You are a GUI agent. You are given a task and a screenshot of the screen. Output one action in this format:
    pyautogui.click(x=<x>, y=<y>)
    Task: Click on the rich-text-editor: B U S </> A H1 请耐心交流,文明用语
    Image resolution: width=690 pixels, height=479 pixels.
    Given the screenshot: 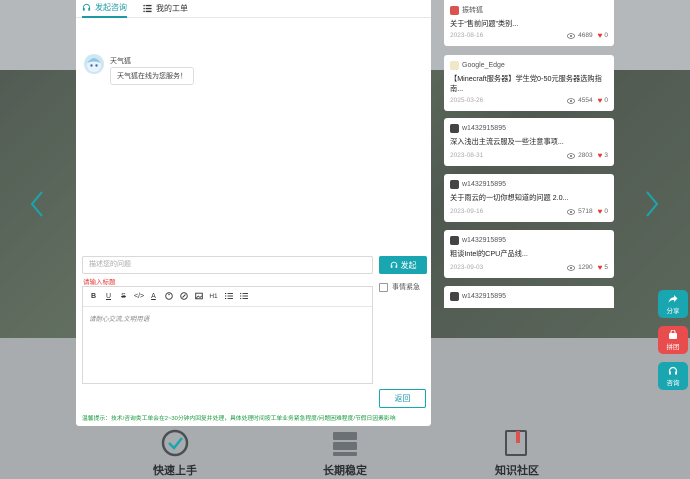 What is the action you would take?
    pyautogui.click(x=227, y=335)
    